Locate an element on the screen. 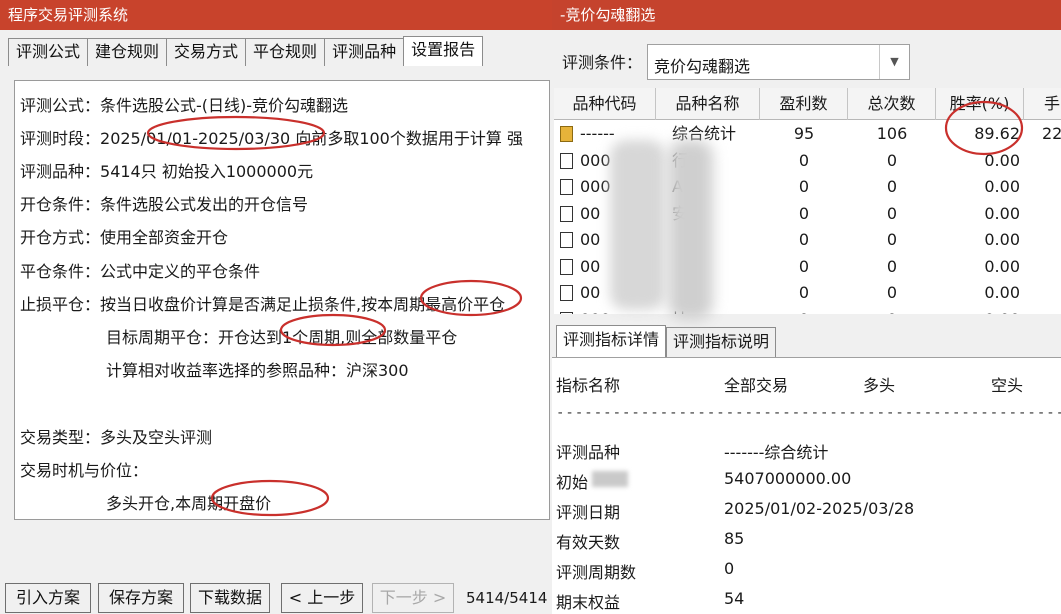 The width and height of the screenshot is (1061, 614). window-title: 程序交易评测系统 is located at coordinates (278, 15).